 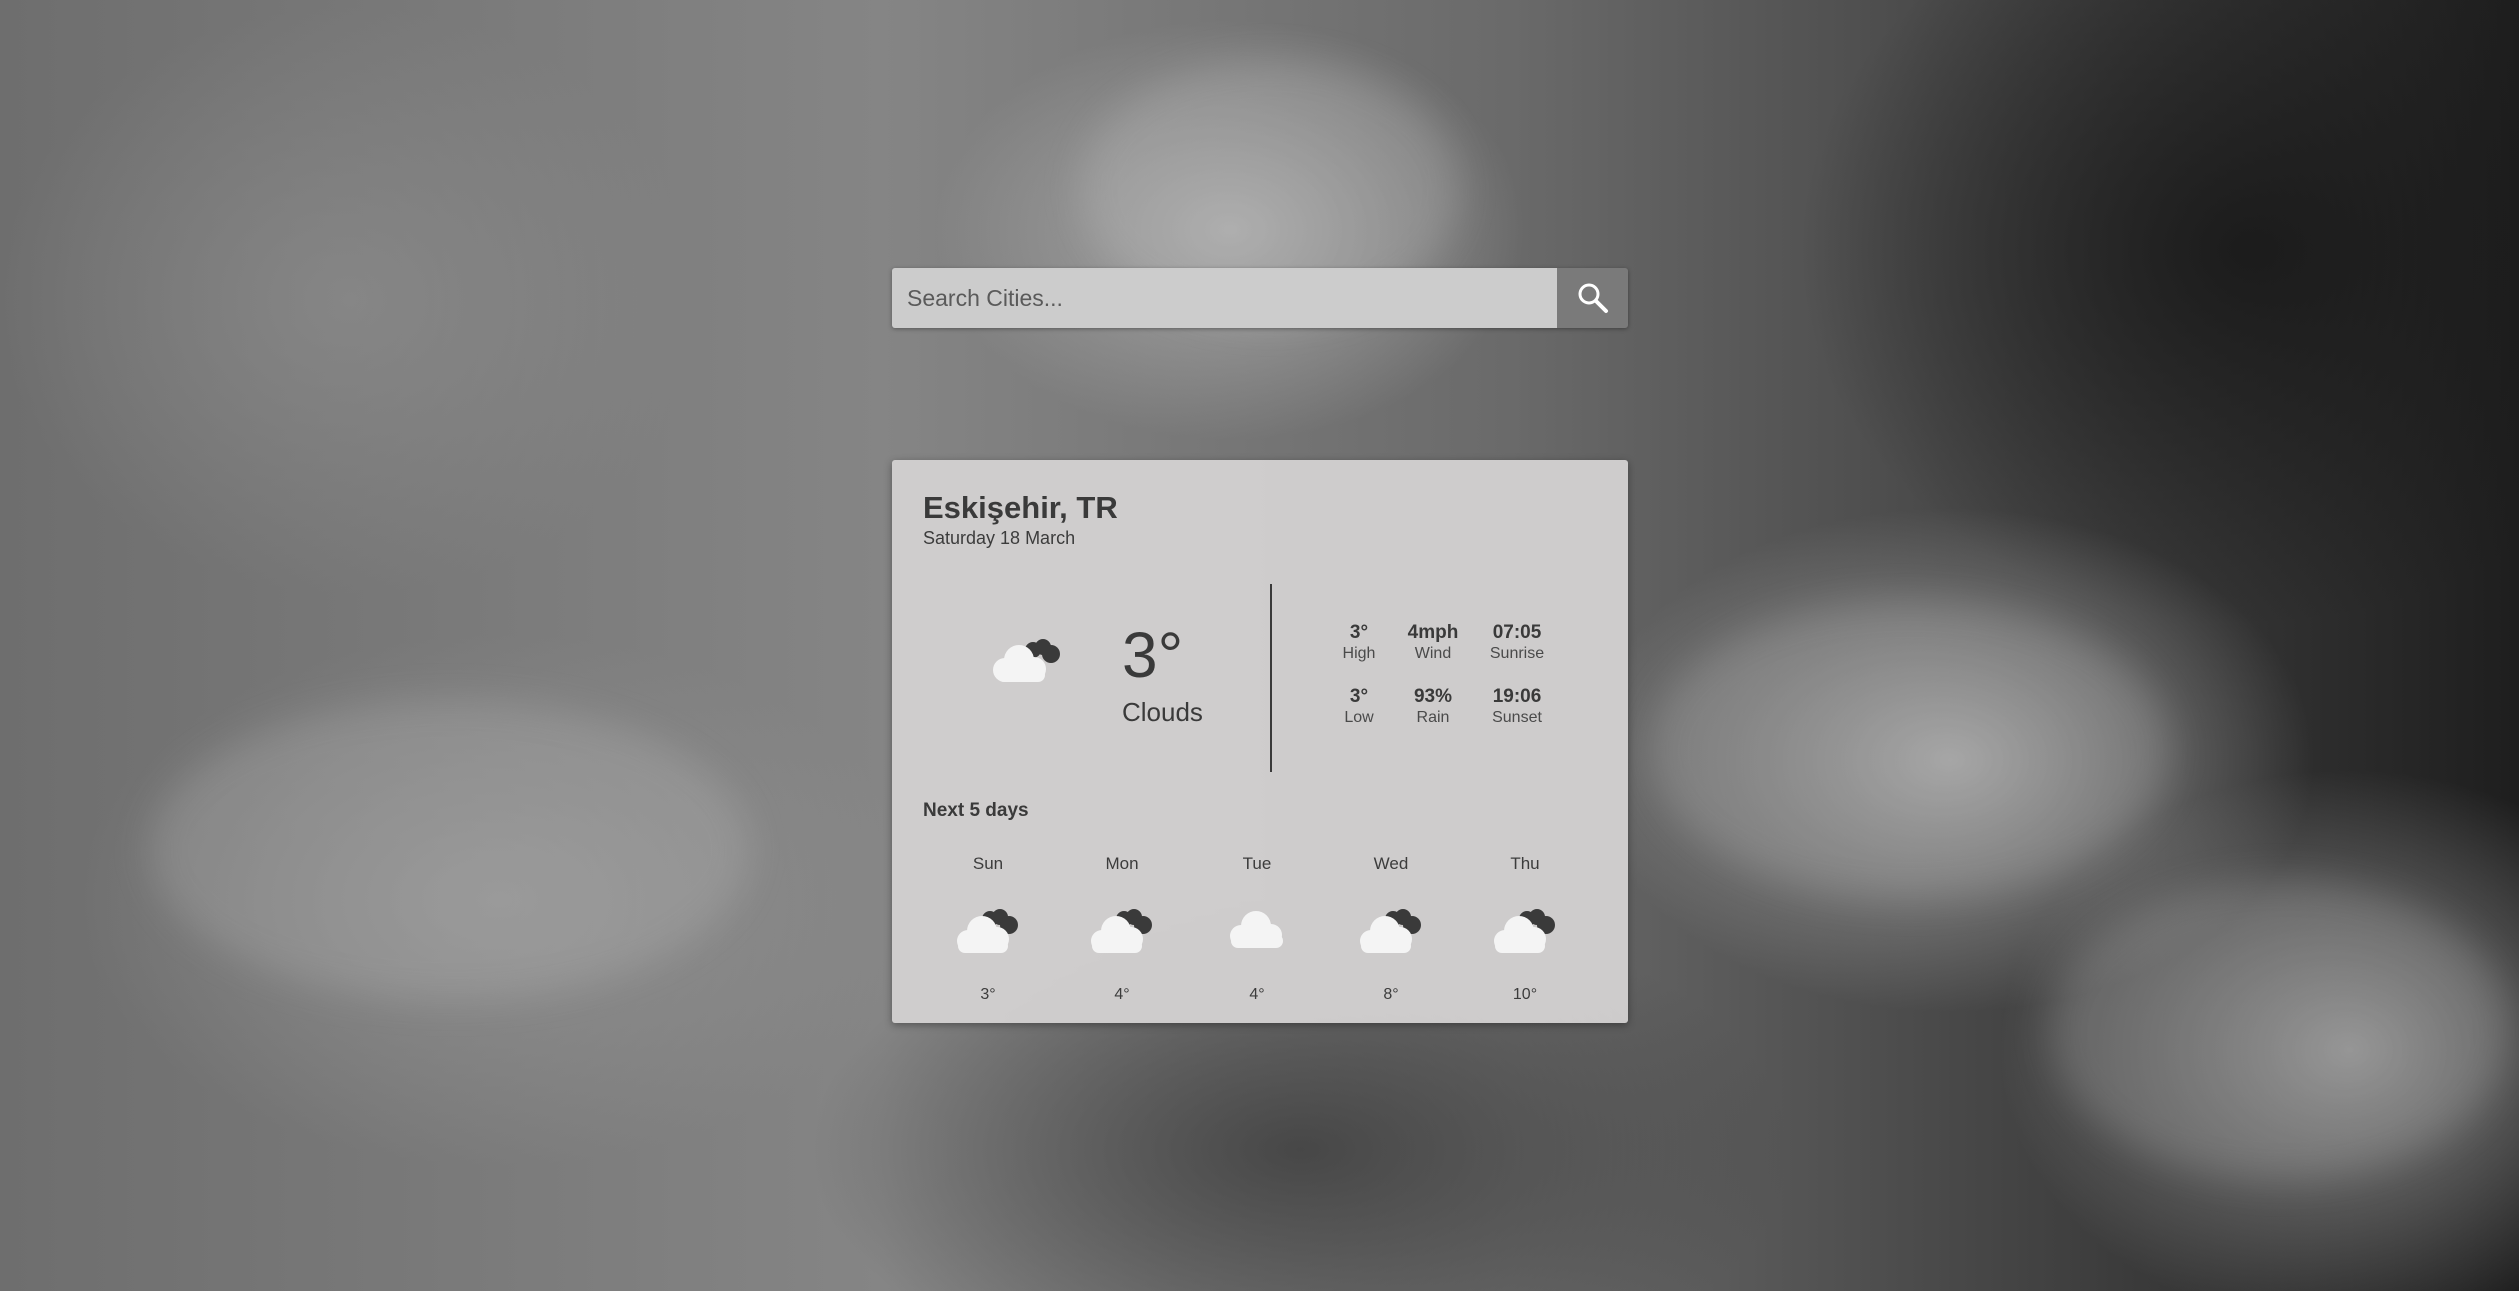 I want to click on forecast-day-name: Sun, so click(x=988, y=863).